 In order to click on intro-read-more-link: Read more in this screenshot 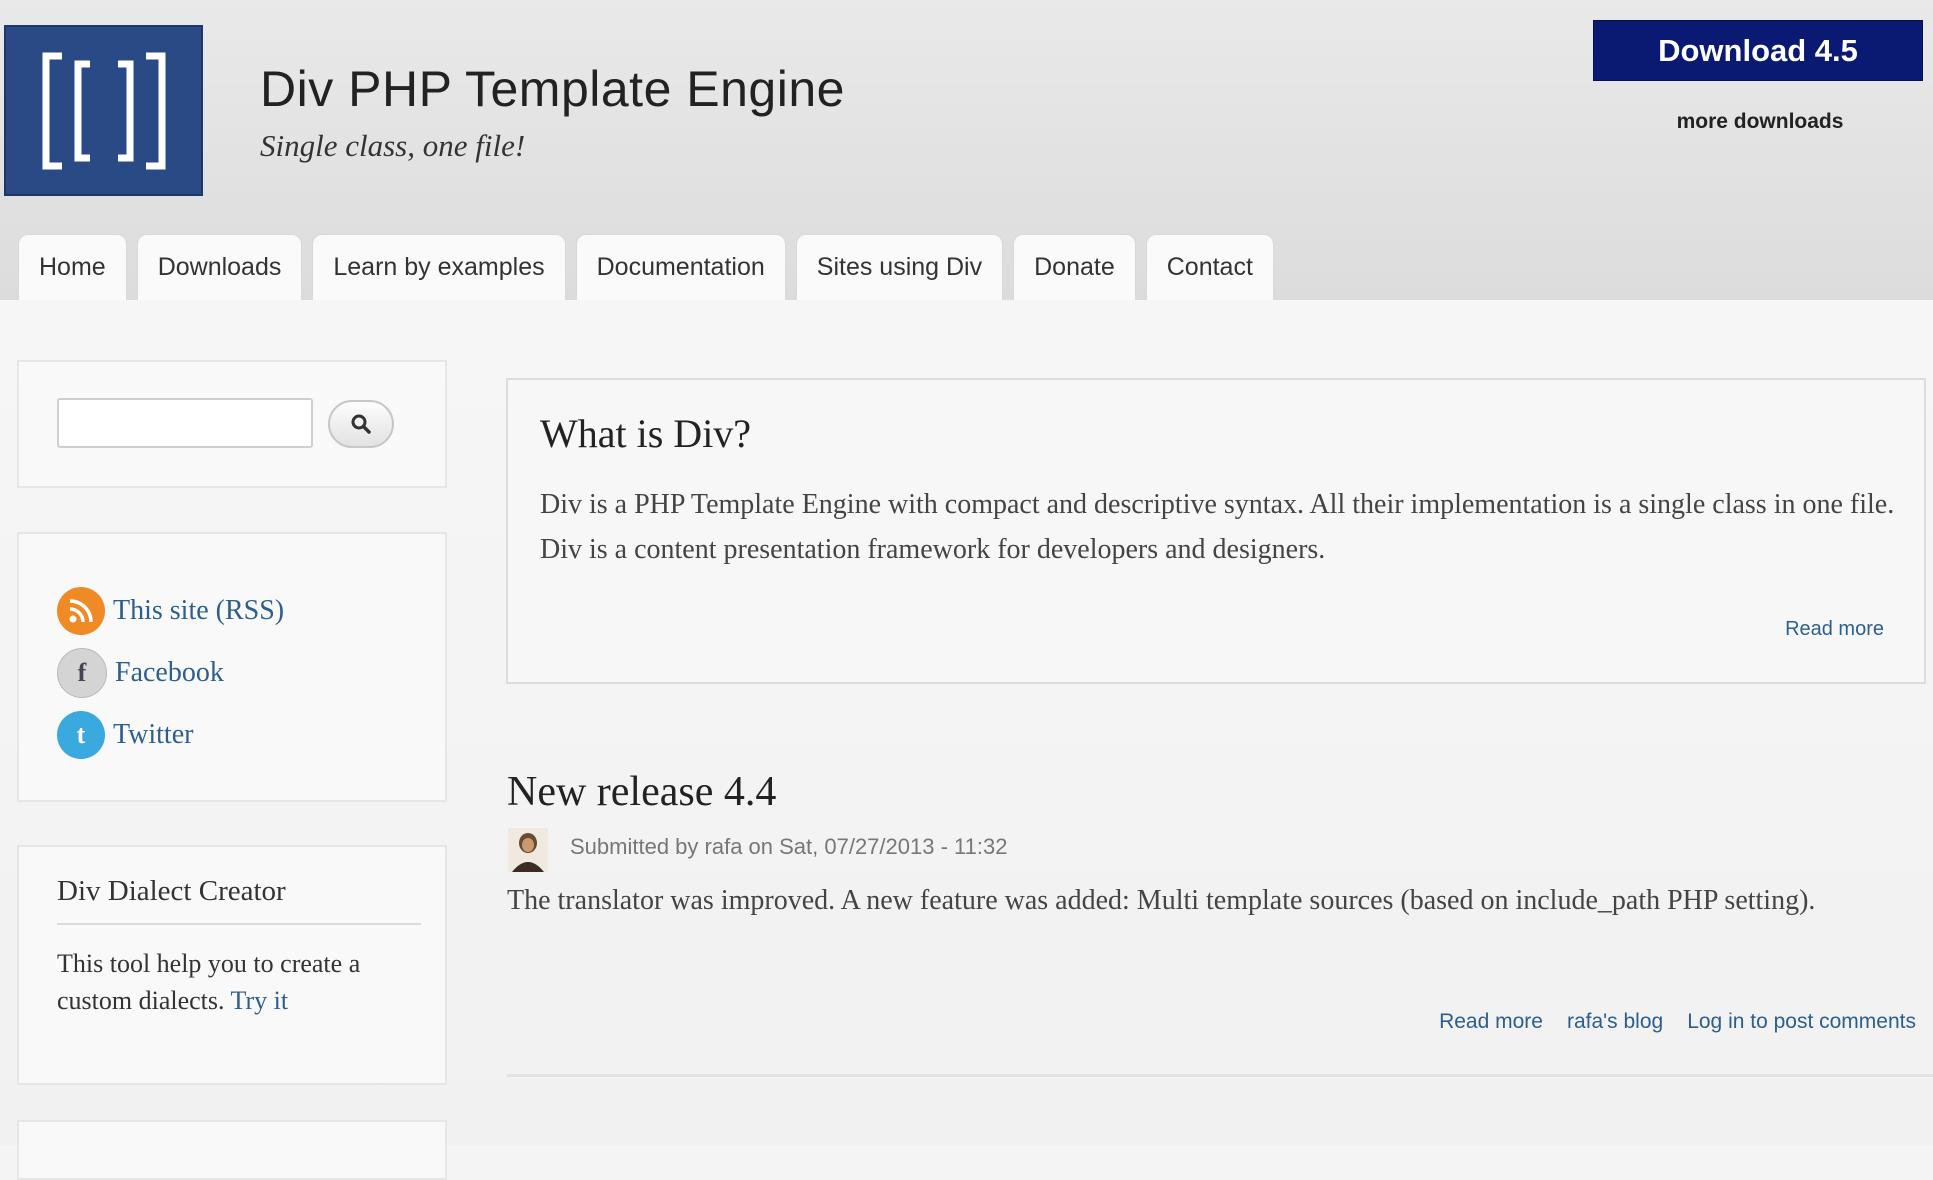, I will do `click(1834, 629)`.